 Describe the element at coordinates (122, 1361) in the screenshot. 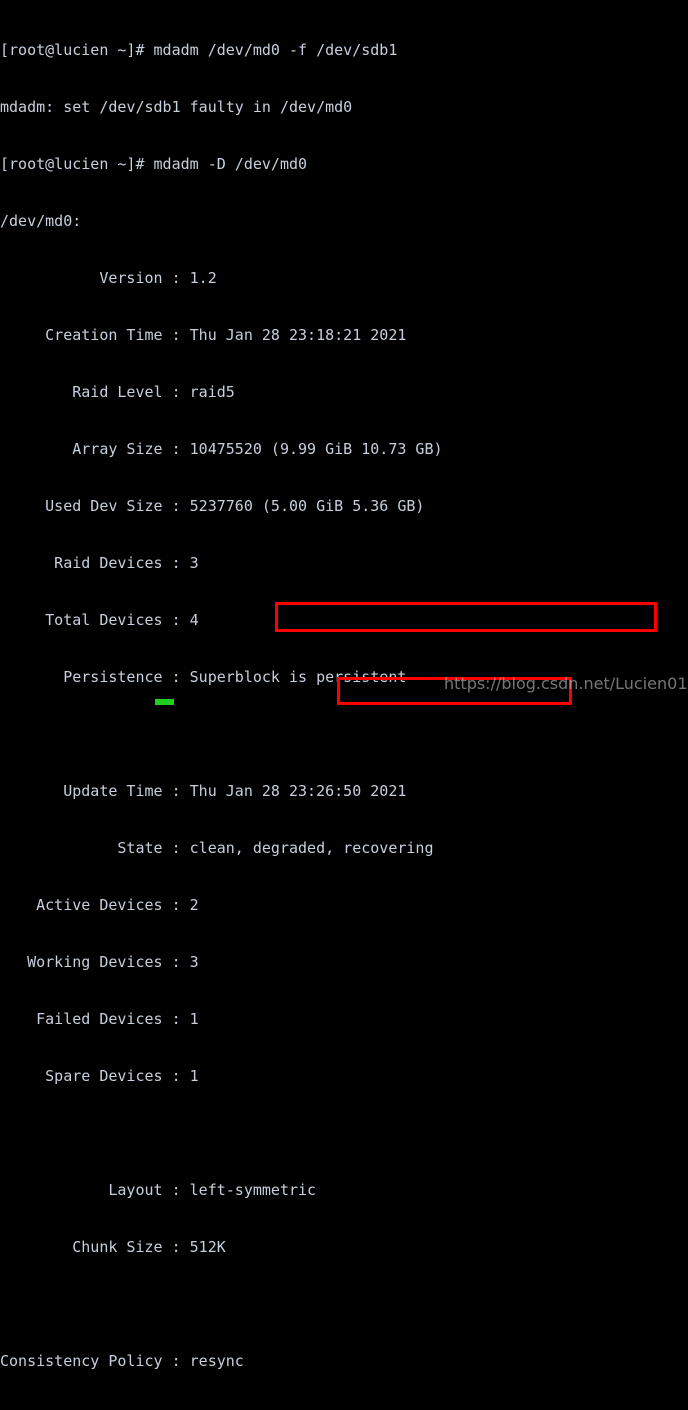

I see `terminal-line: Consistency Policy : resync` at that location.